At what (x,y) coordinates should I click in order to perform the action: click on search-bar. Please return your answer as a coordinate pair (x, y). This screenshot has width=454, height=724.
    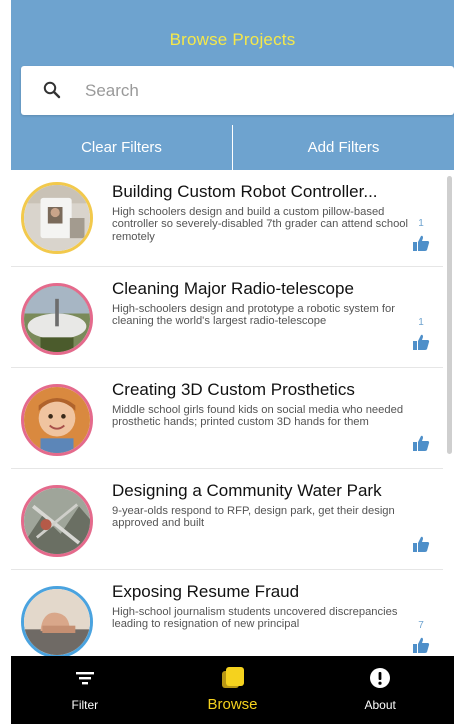
    Looking at the image, I should click on (237, 90).